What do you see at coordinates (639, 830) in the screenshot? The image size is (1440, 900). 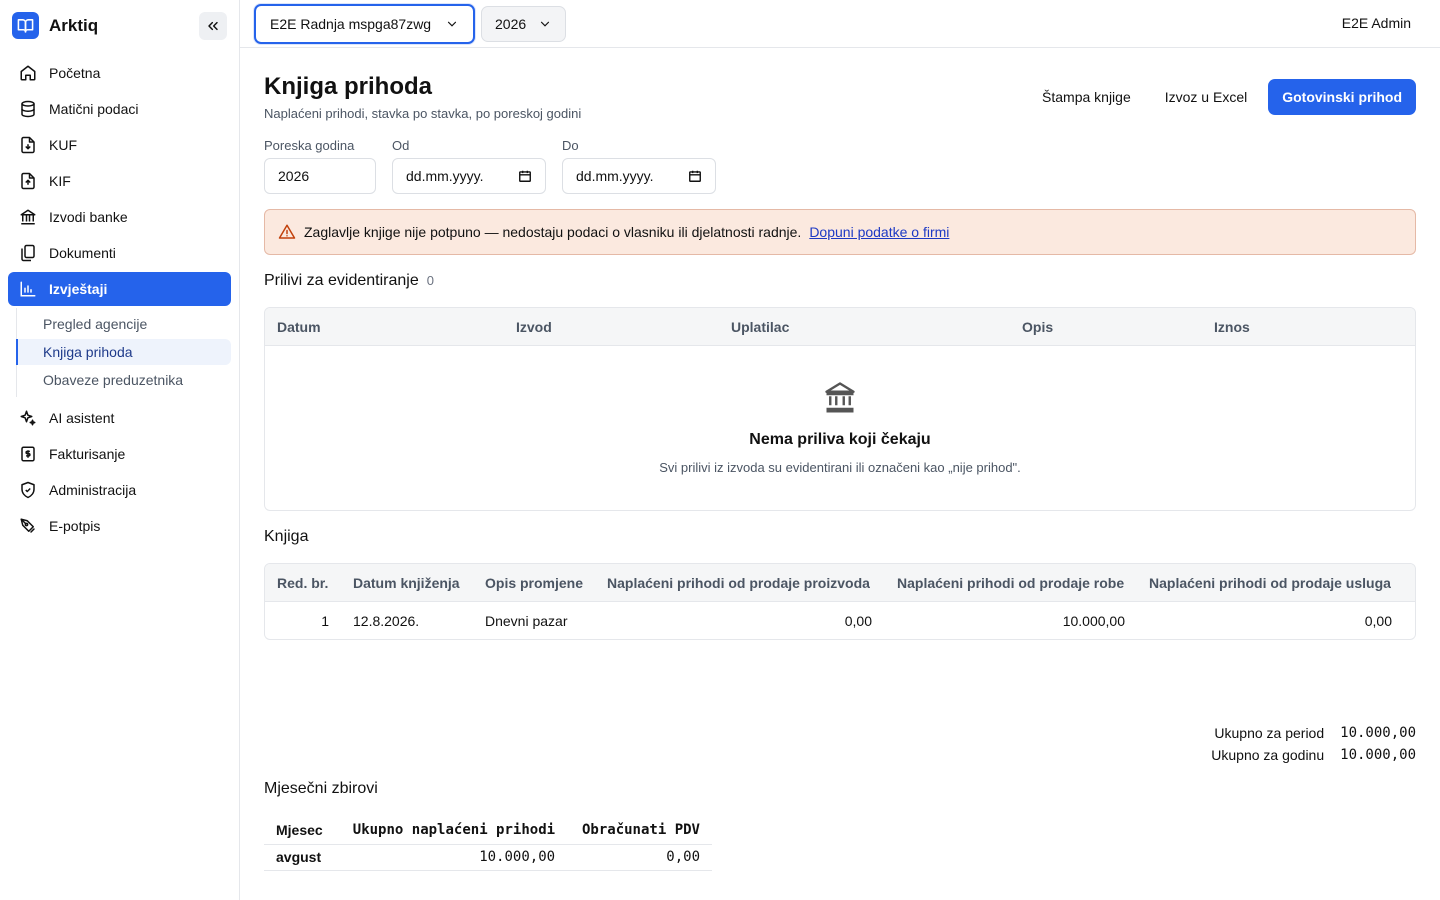 I see `column-header-obracunati-pdv: Obračunati PDV` at bounding box center [639, 830].